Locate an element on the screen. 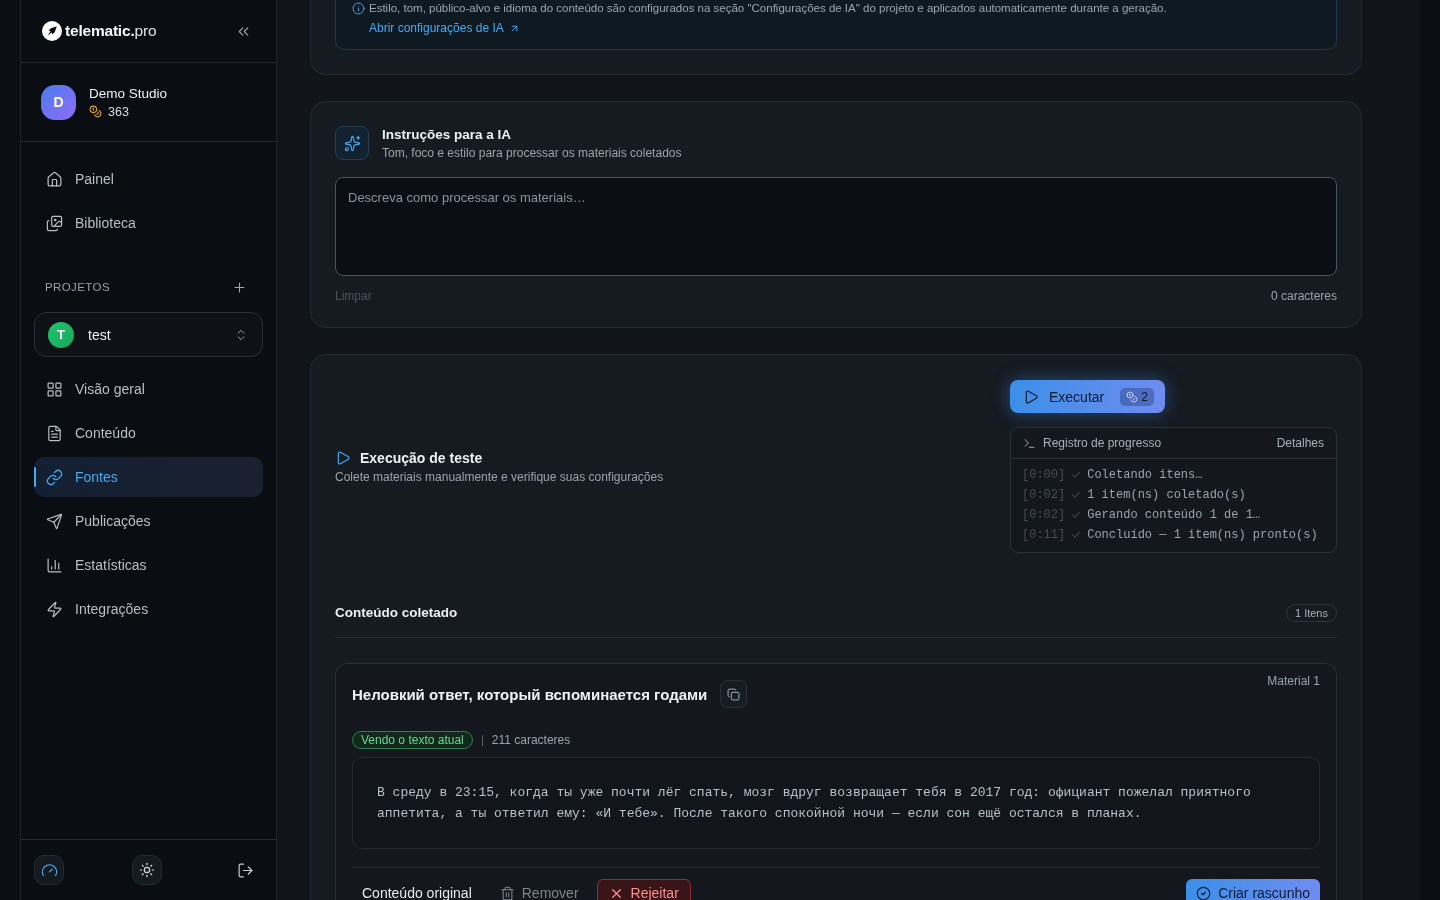 This screenshot has height=900, width=1440. section-title: Instruções para a IA is located at coordinates (447, 134).